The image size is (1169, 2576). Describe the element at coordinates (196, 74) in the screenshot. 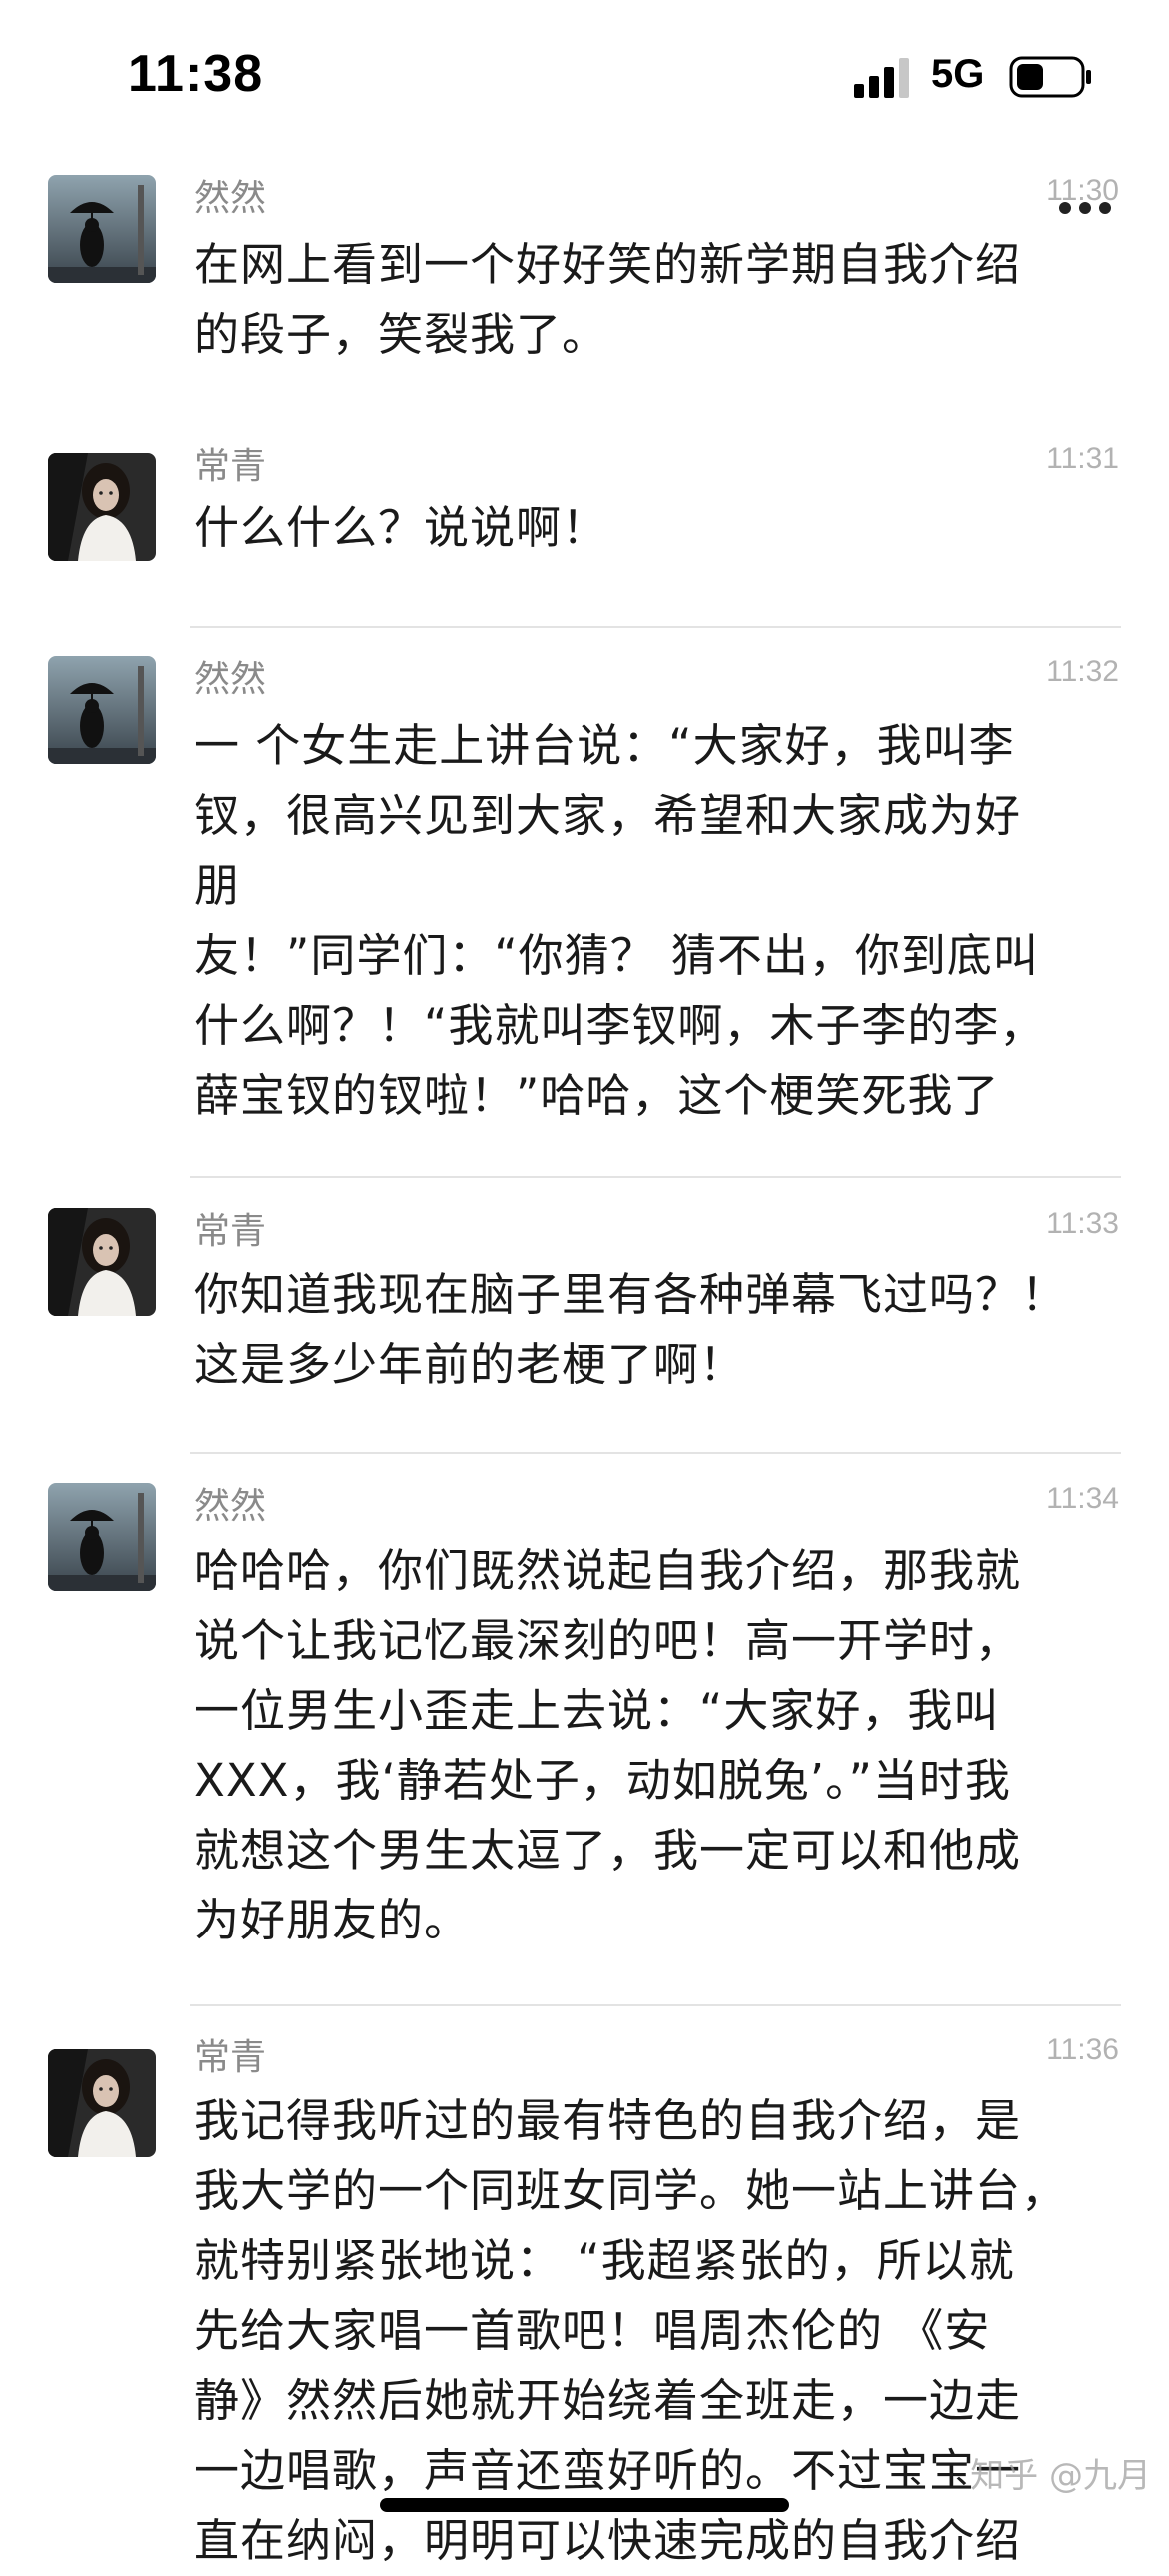

I see `status-time: 11:38` at that location.